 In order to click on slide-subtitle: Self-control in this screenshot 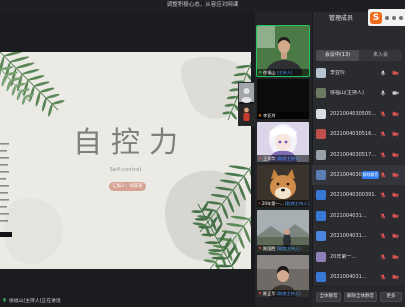, I will do `click(125, 170)`.